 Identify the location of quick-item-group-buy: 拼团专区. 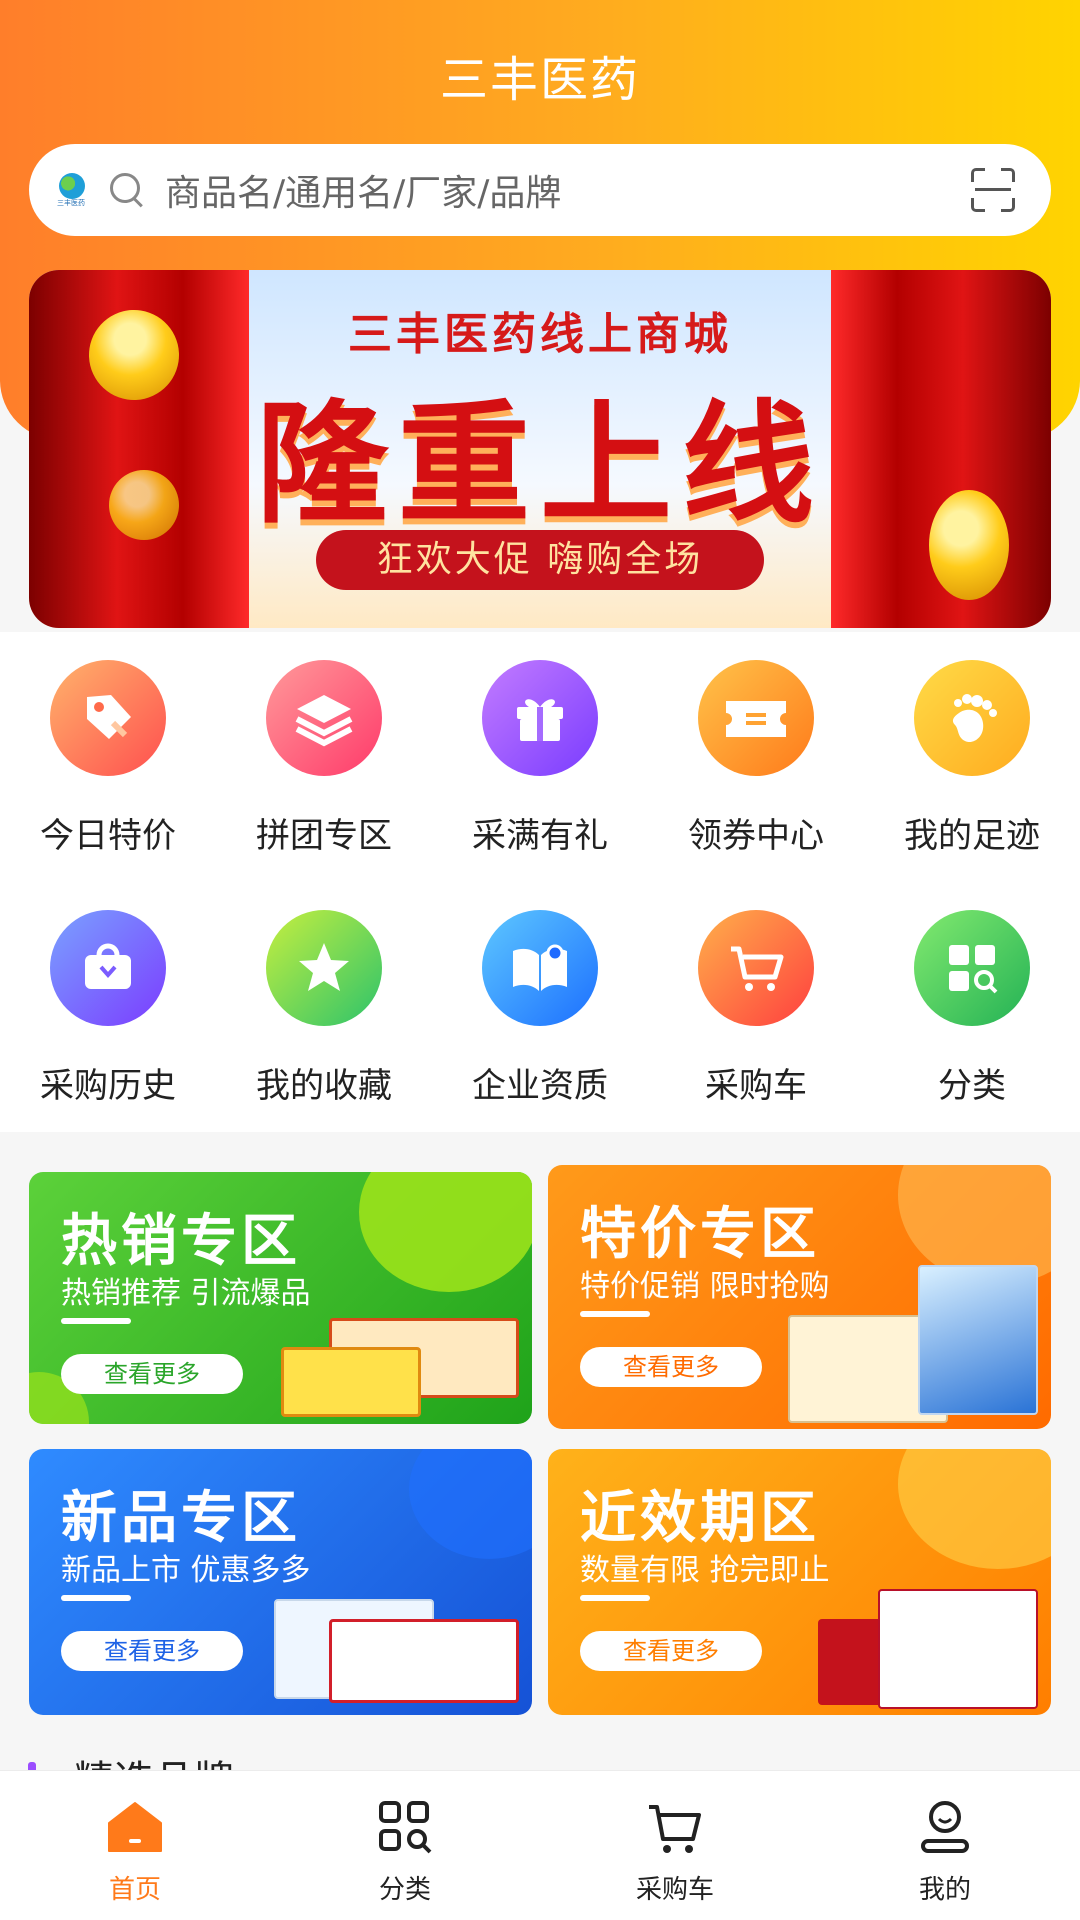
(324, 758).